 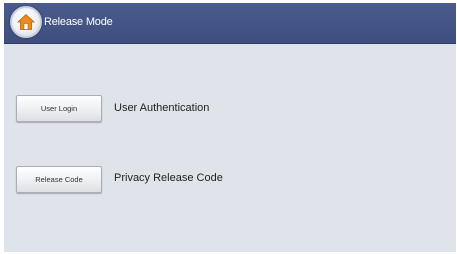 What do you see at coordinates (59, 108) in the screenshot?
I see `user-login-button: User Login` at bounding box center [59, 108].